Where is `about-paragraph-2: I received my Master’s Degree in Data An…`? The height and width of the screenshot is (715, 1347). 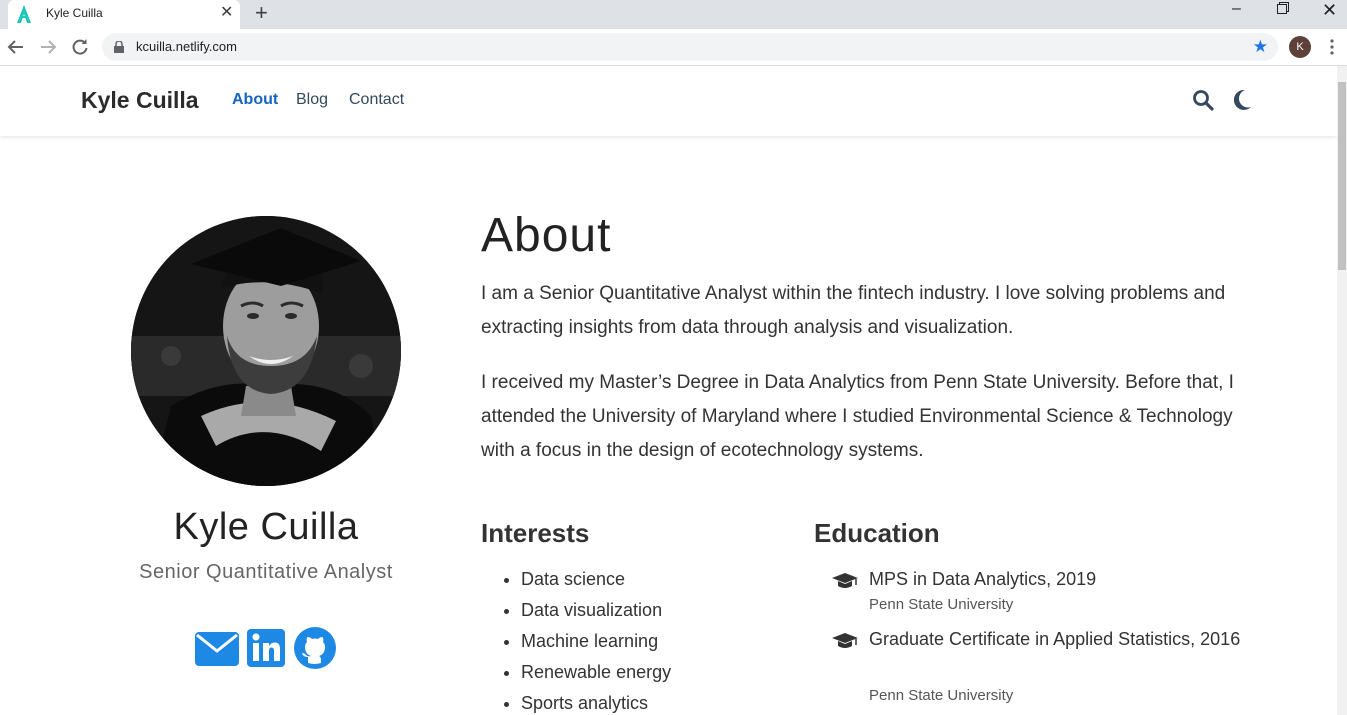
about-paragraph-2: I received my Master’s Degree in Data An… is located at coordinates (857, 416).